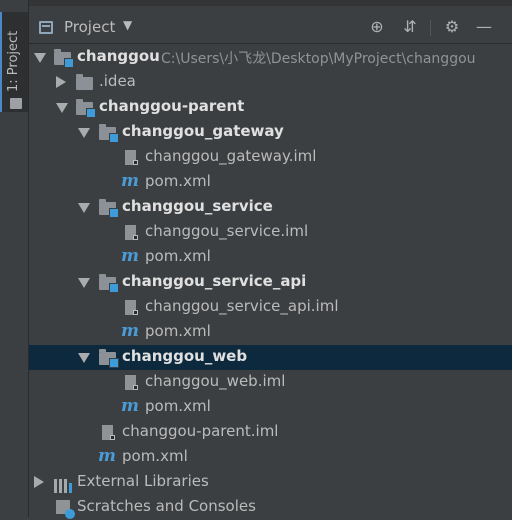  I want to click on tree-label-web-iml: changgou_web.iml, so click(215, 381).